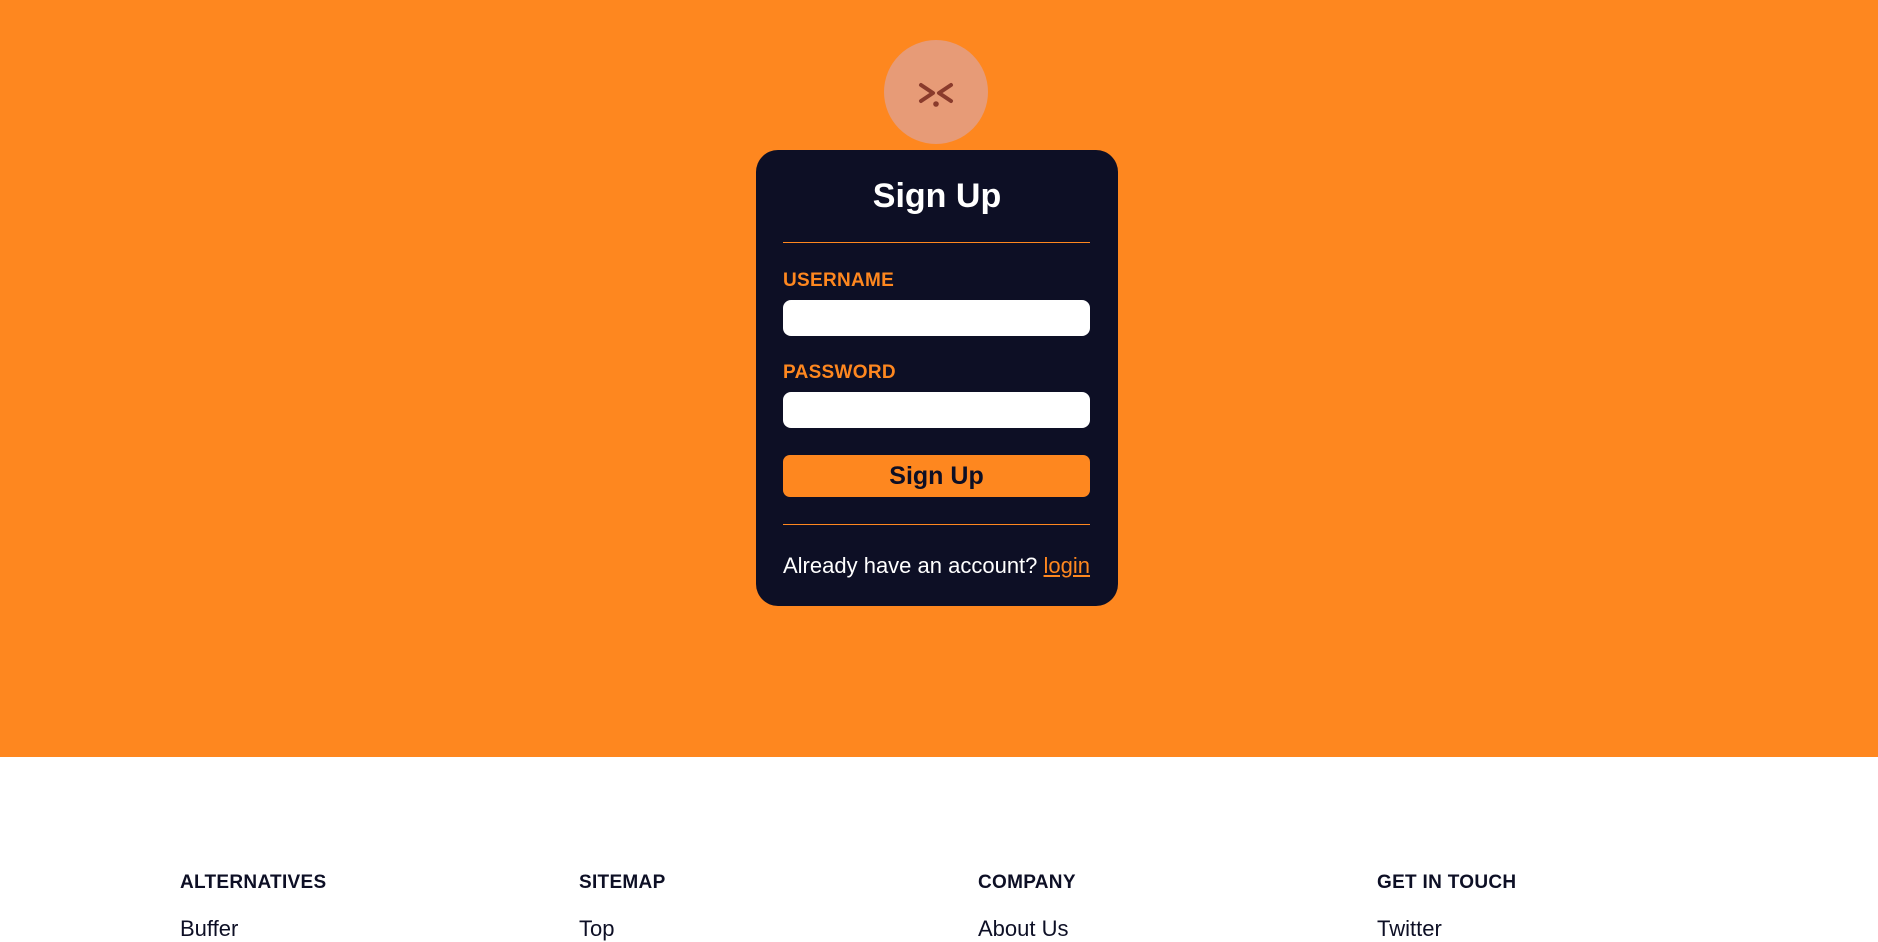  I want to click on footer-column-get-in-touch: GET IN TOUCH Twitter, so click(1527, 907).